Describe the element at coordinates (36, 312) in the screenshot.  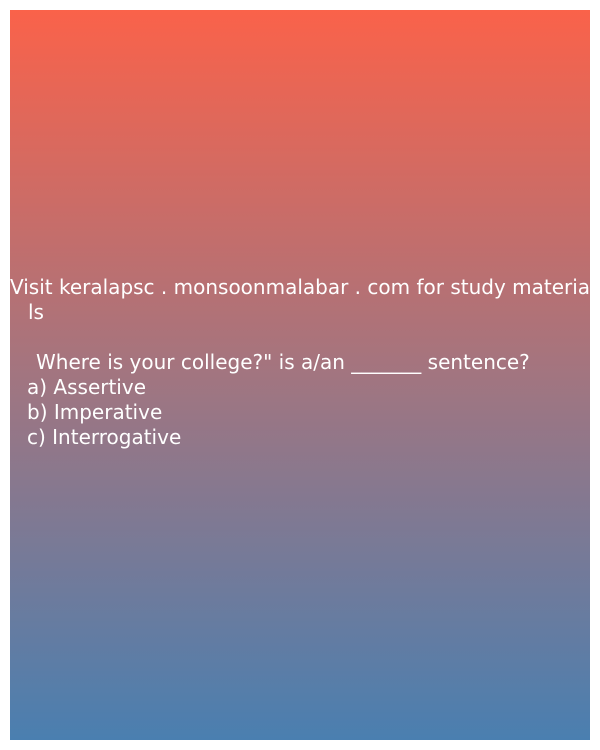
I see `promo-line-2: ls` at that location.